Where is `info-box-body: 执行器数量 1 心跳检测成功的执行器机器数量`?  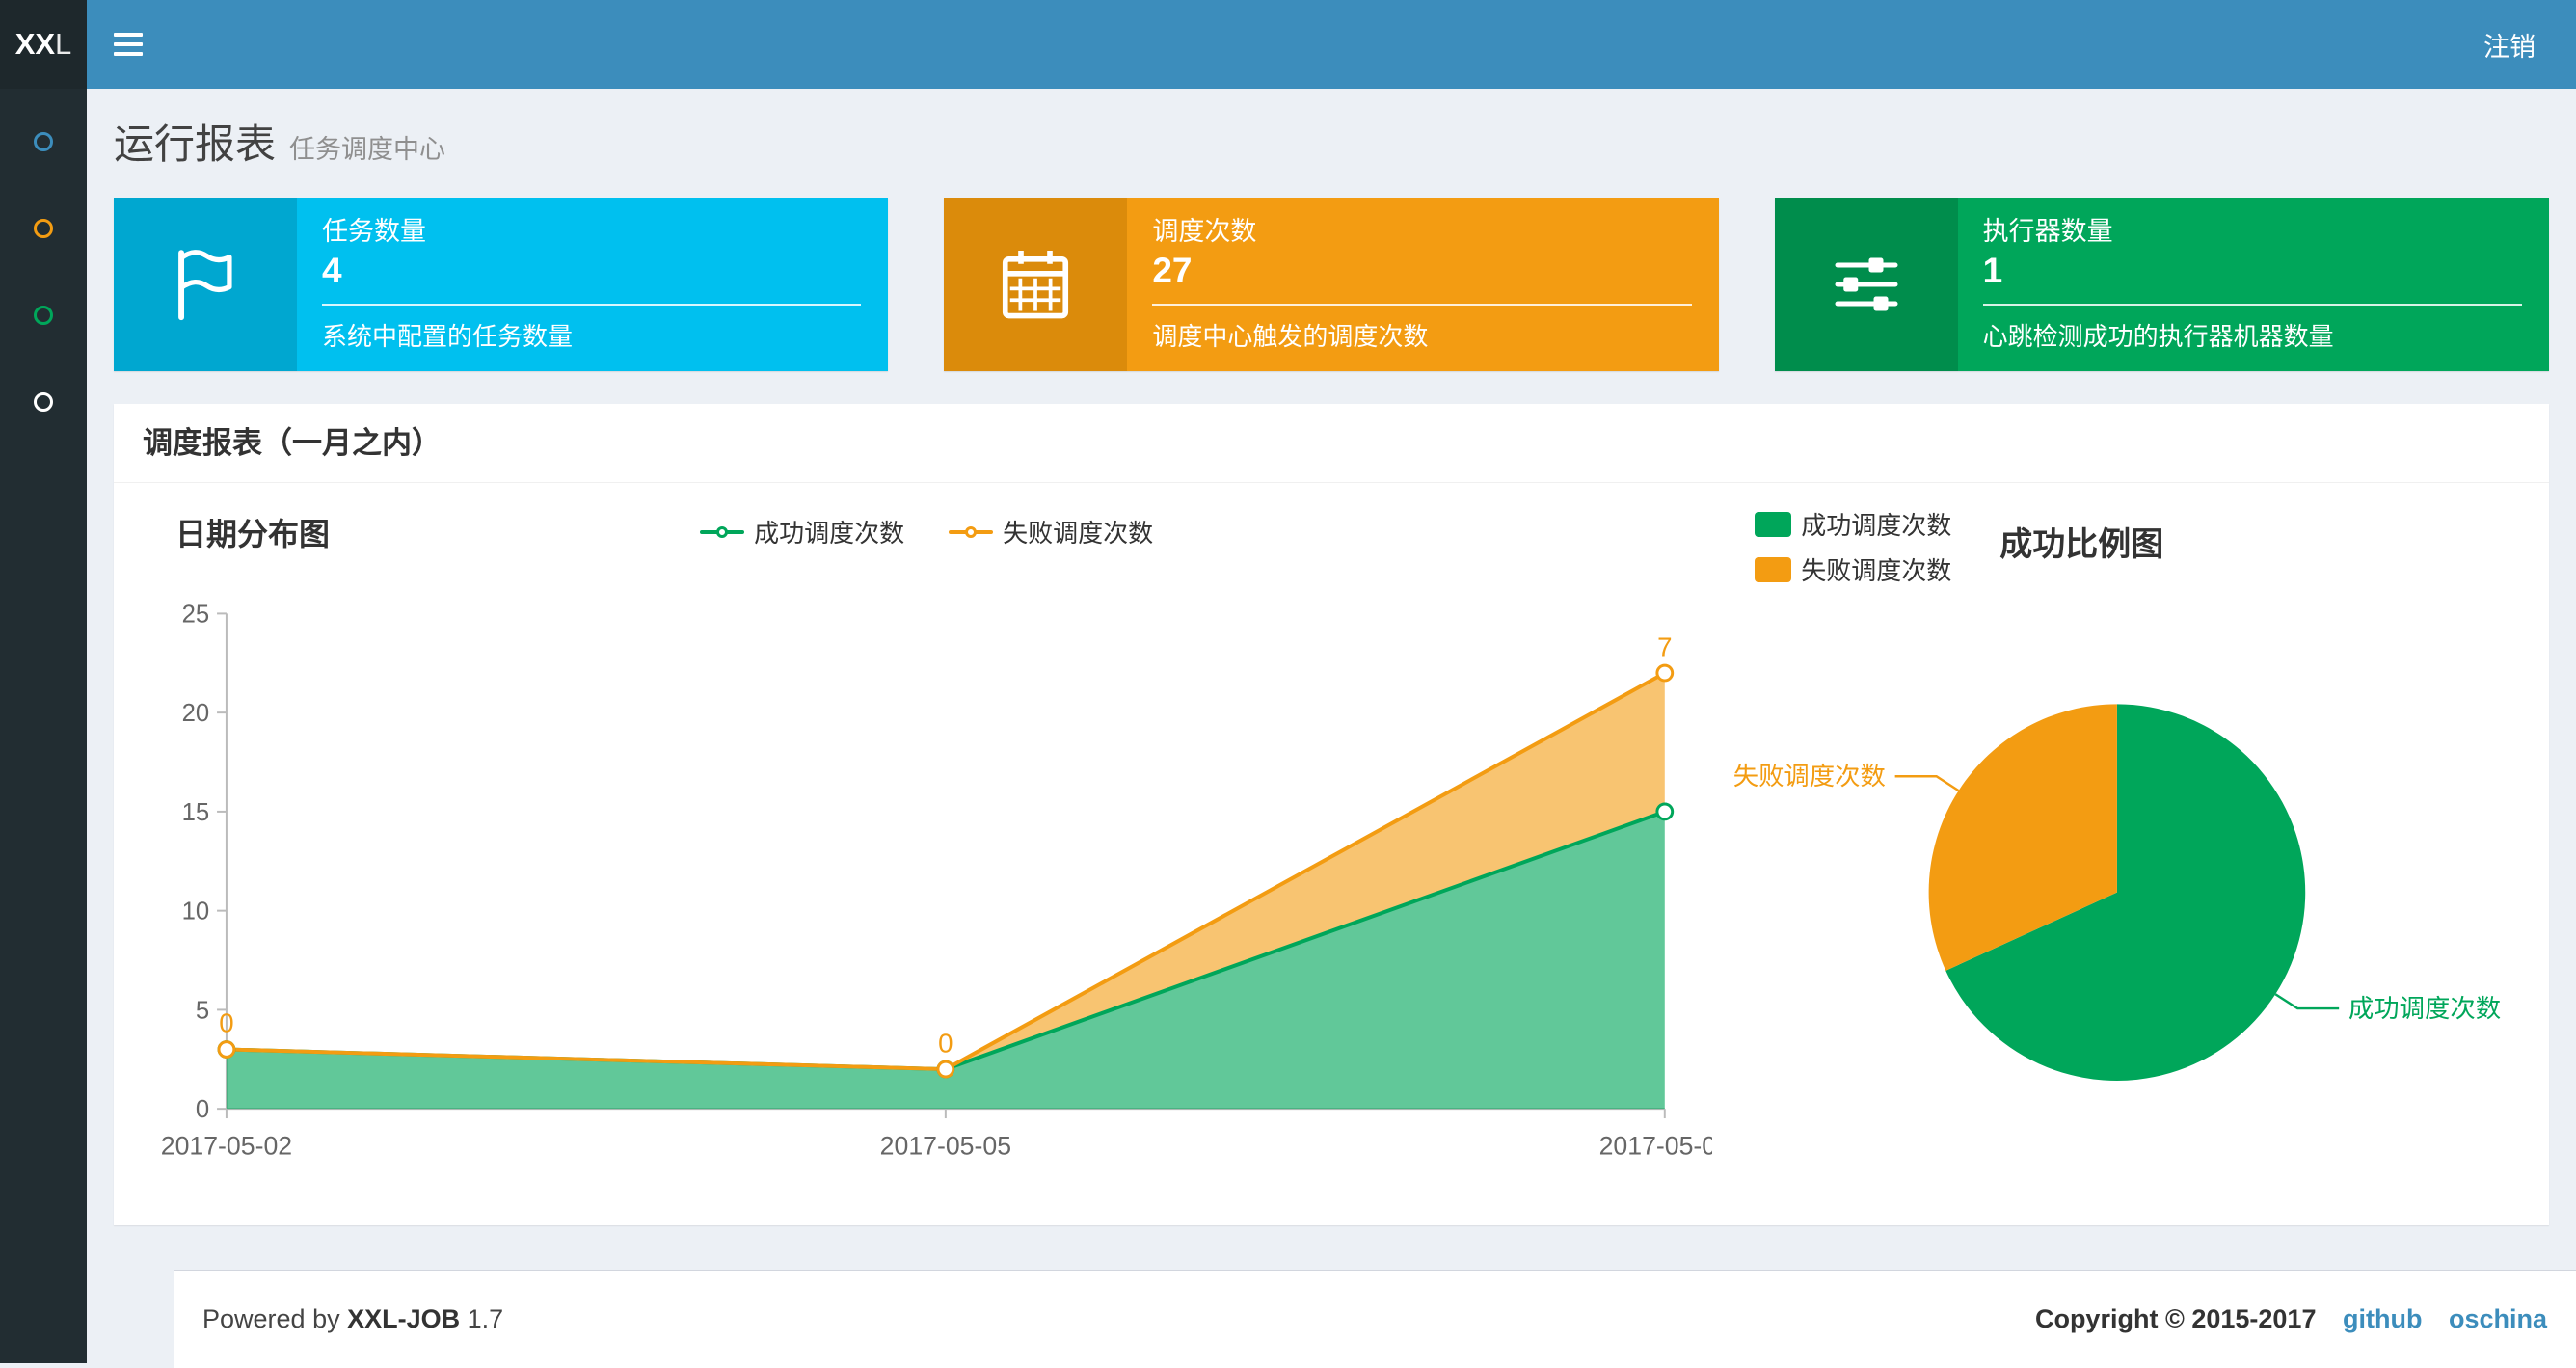 info-box-body: 执行器数量 1 心跳检测成功的执行器机器数量 is located at coordinates (2254, 284).